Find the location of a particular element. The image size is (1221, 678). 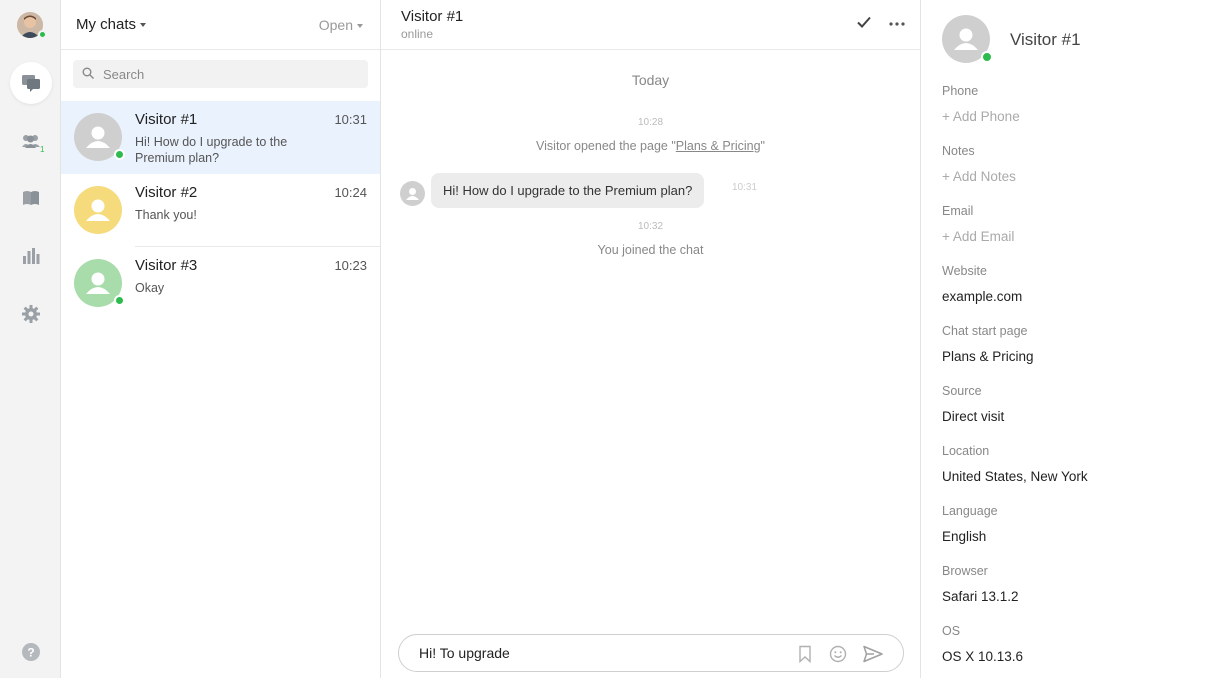

field-label: Source is located at coordinates (962, 391).